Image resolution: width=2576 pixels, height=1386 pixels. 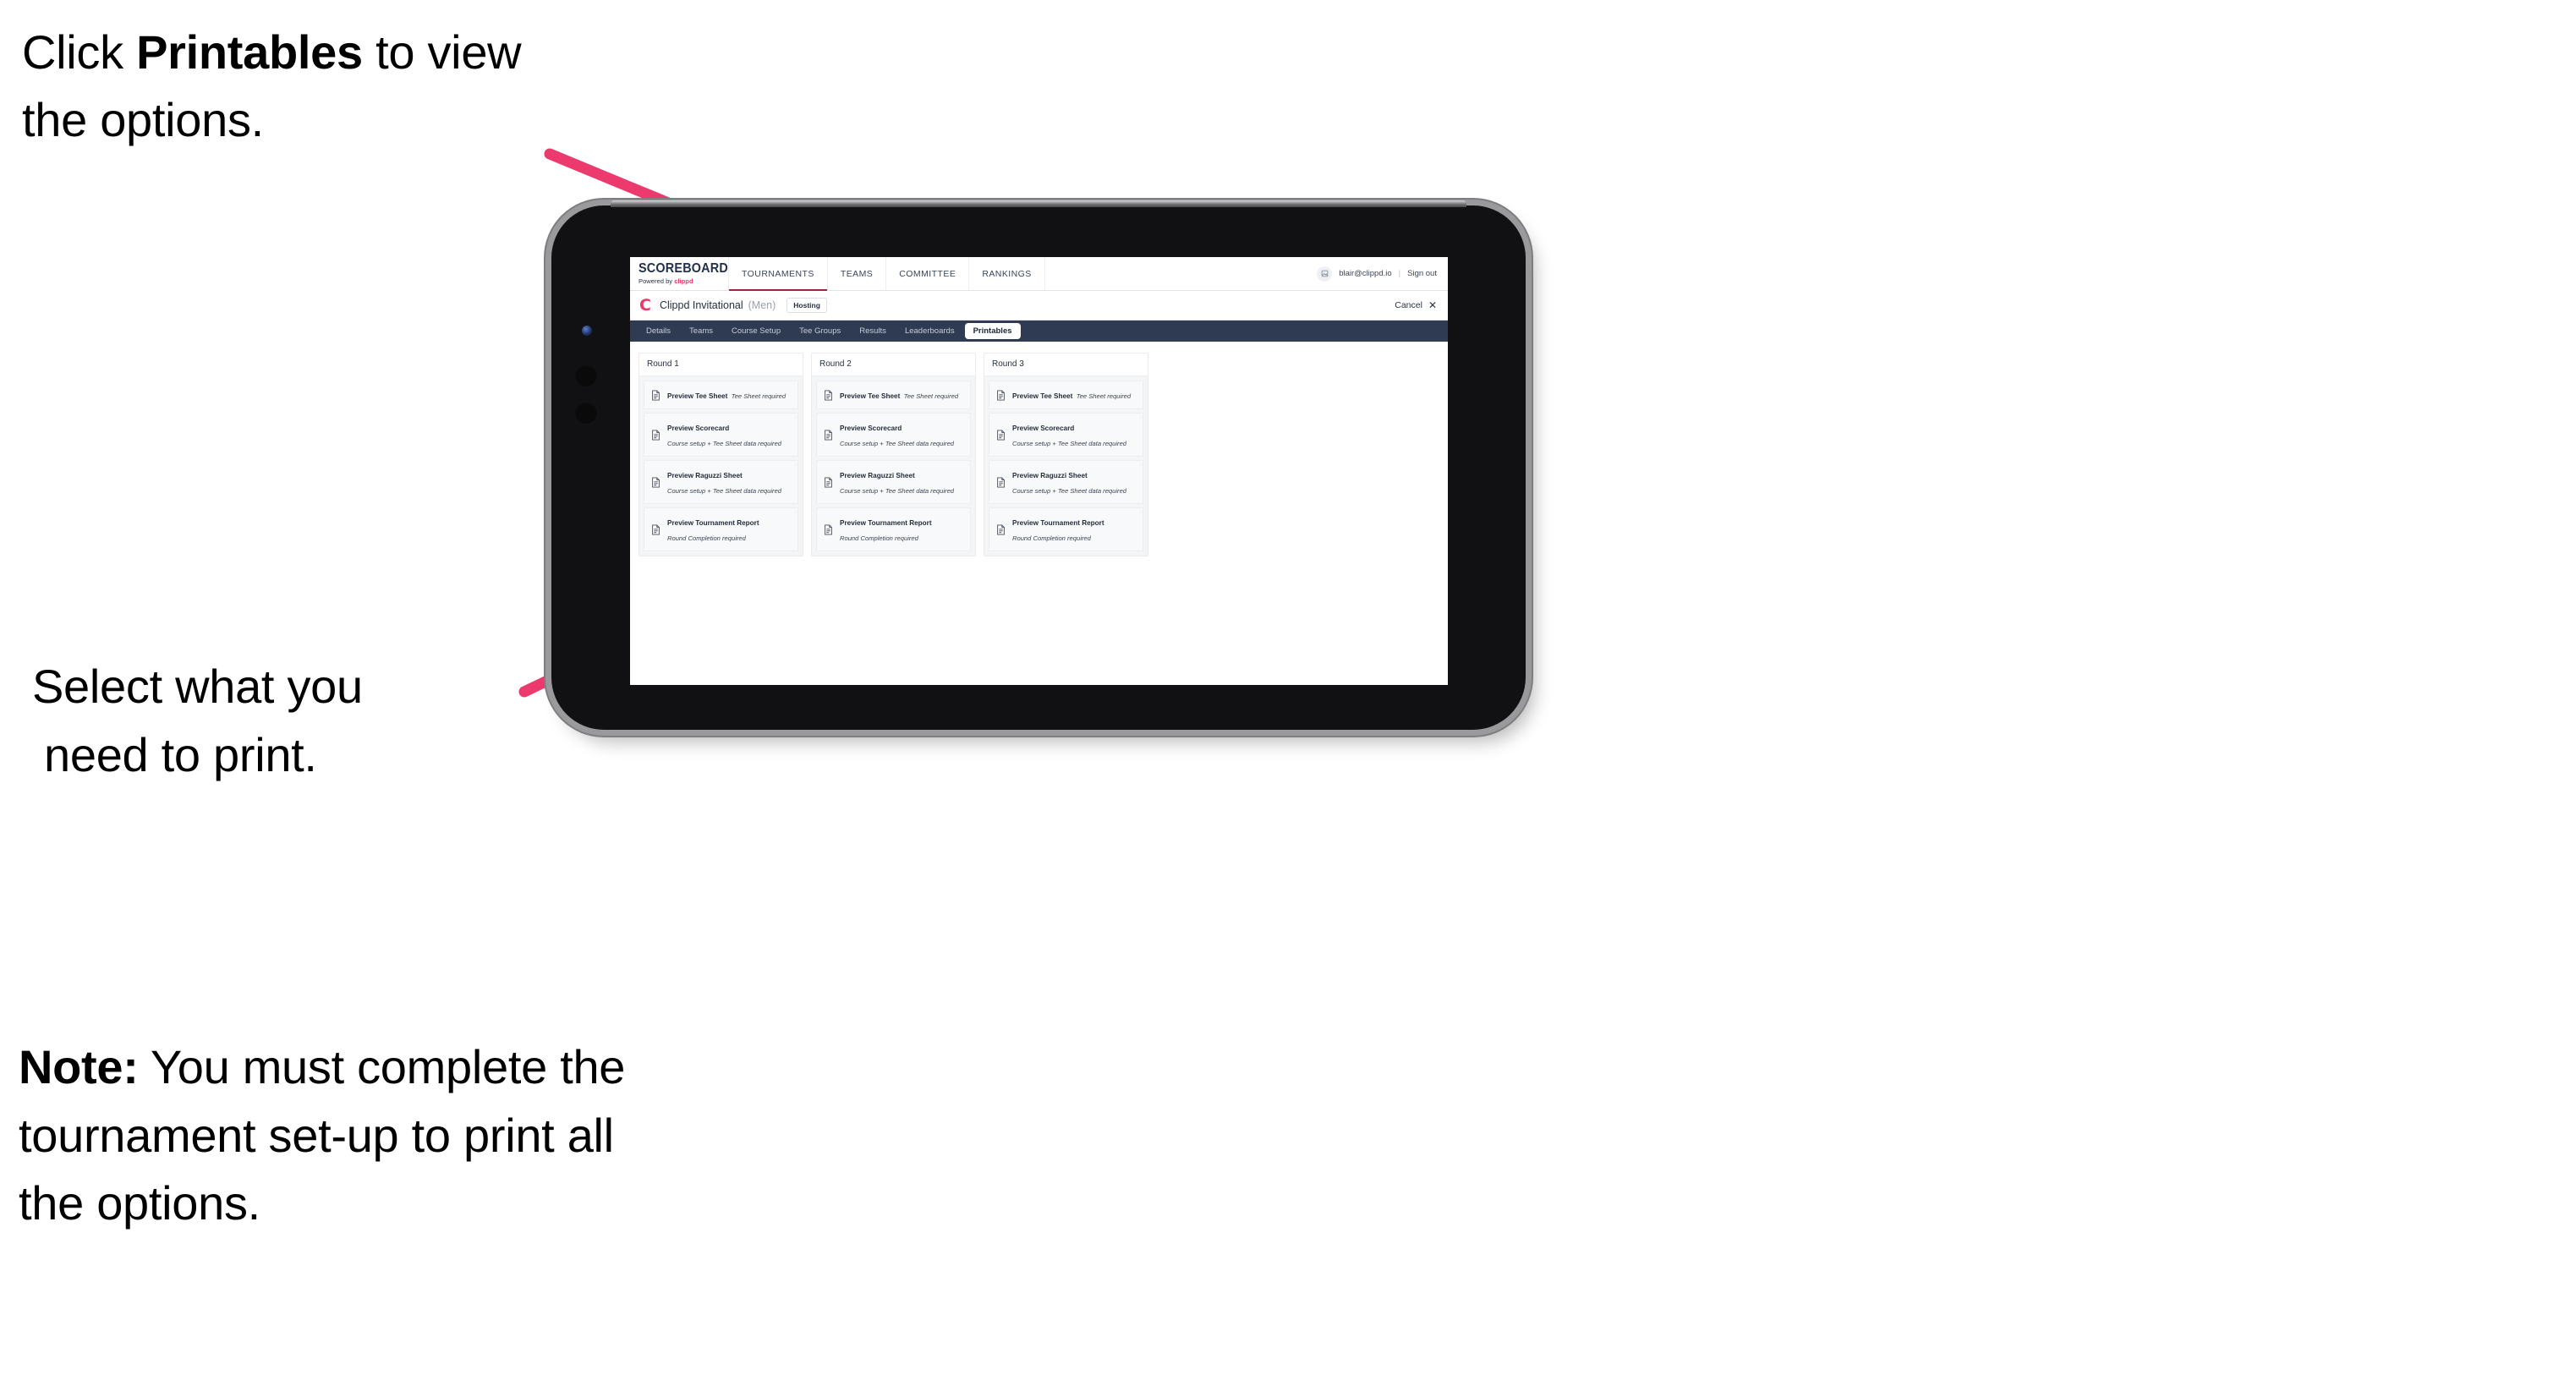 I want to click on topnav-item-teams: TEAMS, so click(x=857, y=273).